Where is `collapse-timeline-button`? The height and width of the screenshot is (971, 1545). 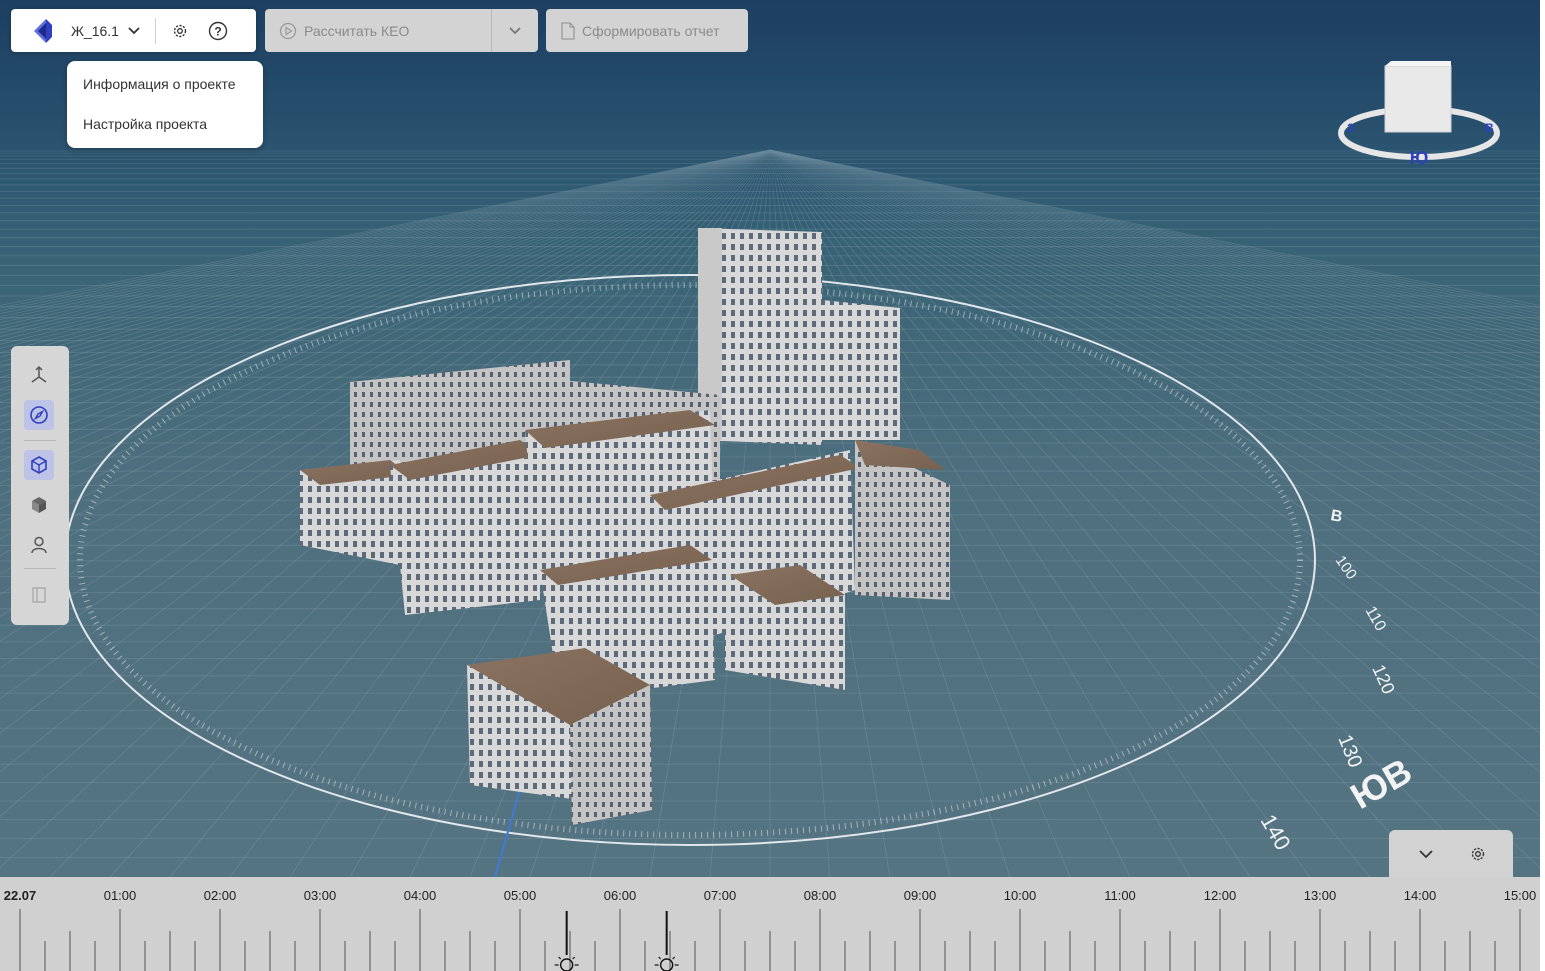
collapse-timeline-button is located at coordinates (1426, 854).